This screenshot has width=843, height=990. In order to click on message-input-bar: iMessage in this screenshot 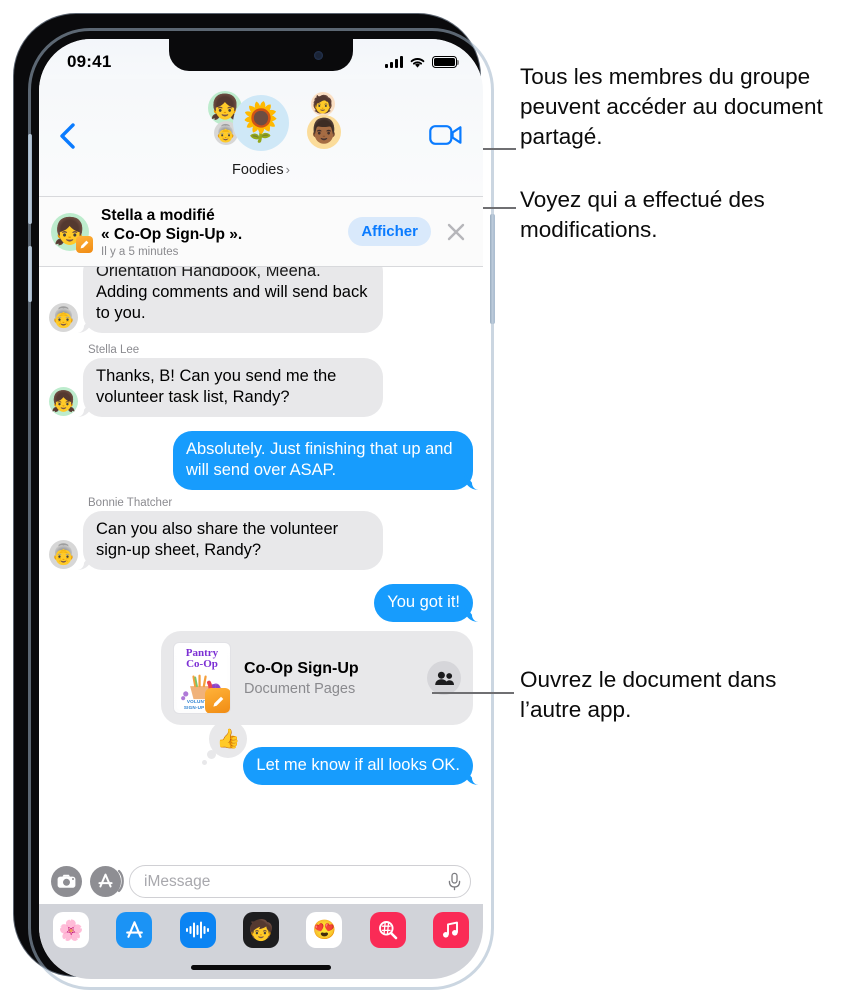, I will do `click(261, 881)`.